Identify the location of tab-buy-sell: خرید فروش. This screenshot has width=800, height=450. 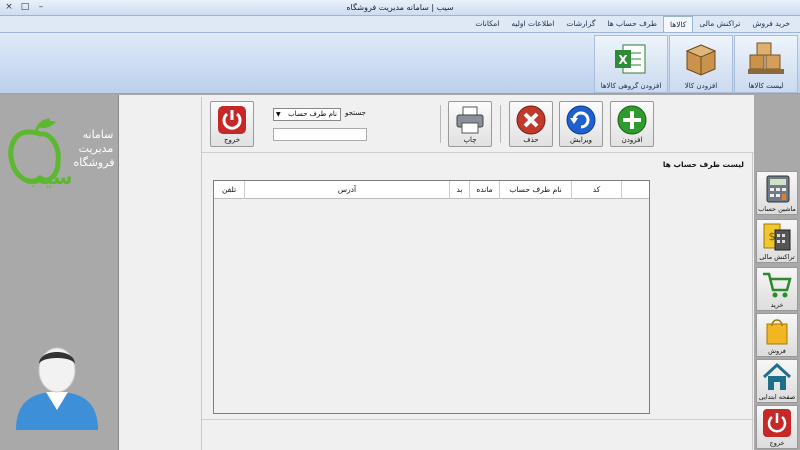
(771, 24).